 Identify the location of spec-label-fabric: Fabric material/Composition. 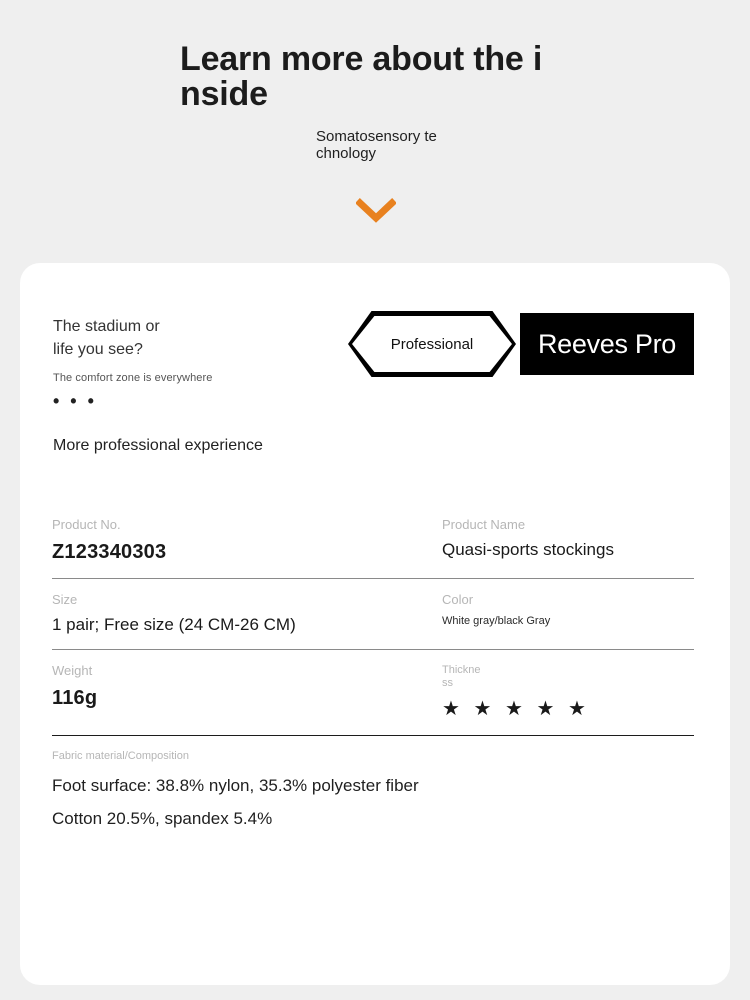
(120, 755).